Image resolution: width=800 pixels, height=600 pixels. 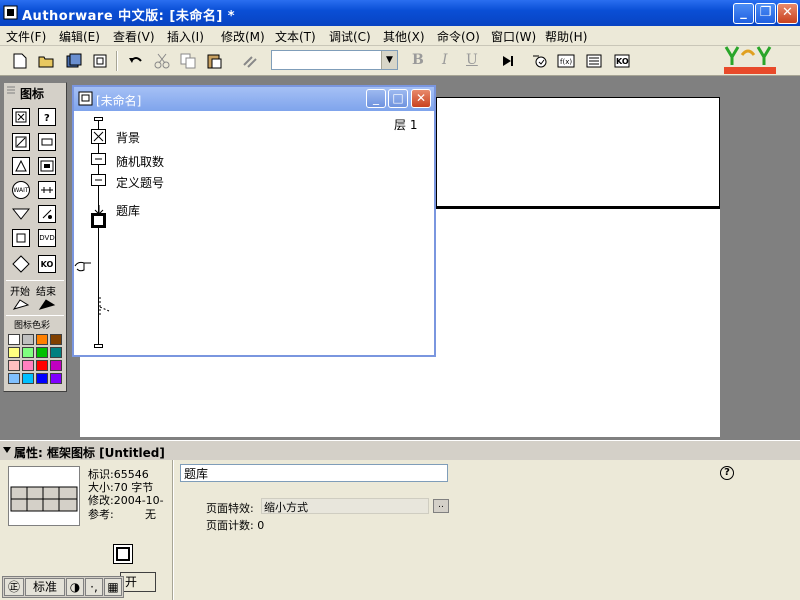 I want to click on ime-mode: 标准, so click(x=45, y=587).